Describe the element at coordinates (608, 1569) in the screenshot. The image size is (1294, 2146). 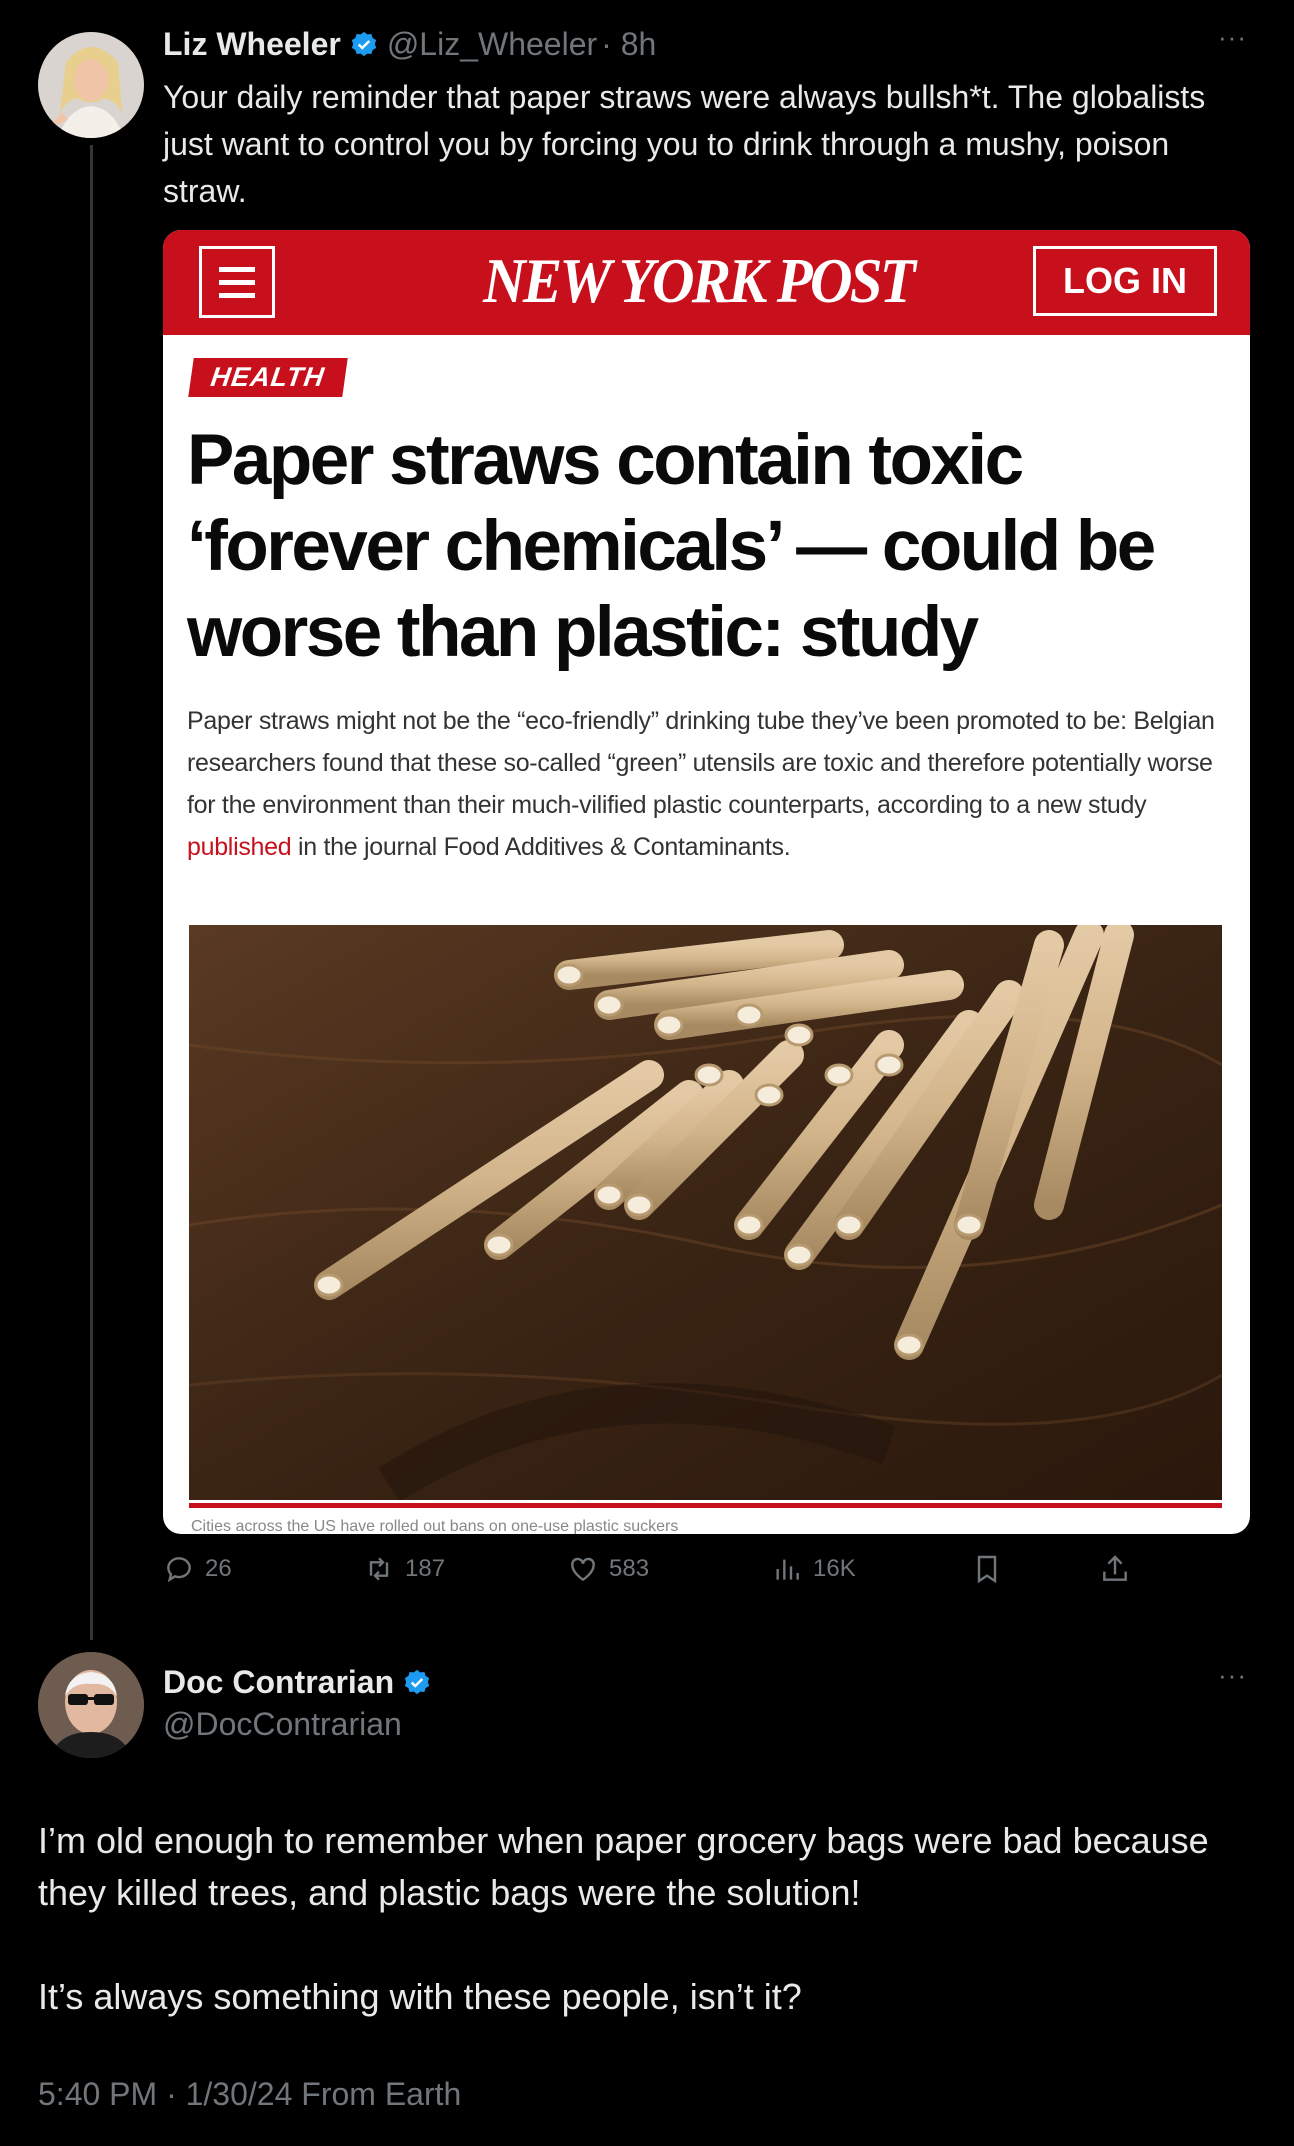
I see `like-button: 583` at that location.